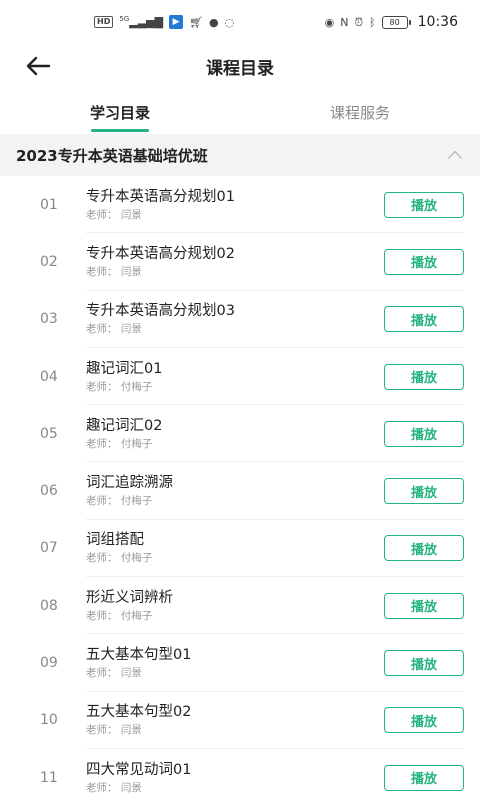 The height and width of the screenshot is (800, 480). I want to click on signal-5g-icon: 5G▂▃▅▇, so click(141, 22).